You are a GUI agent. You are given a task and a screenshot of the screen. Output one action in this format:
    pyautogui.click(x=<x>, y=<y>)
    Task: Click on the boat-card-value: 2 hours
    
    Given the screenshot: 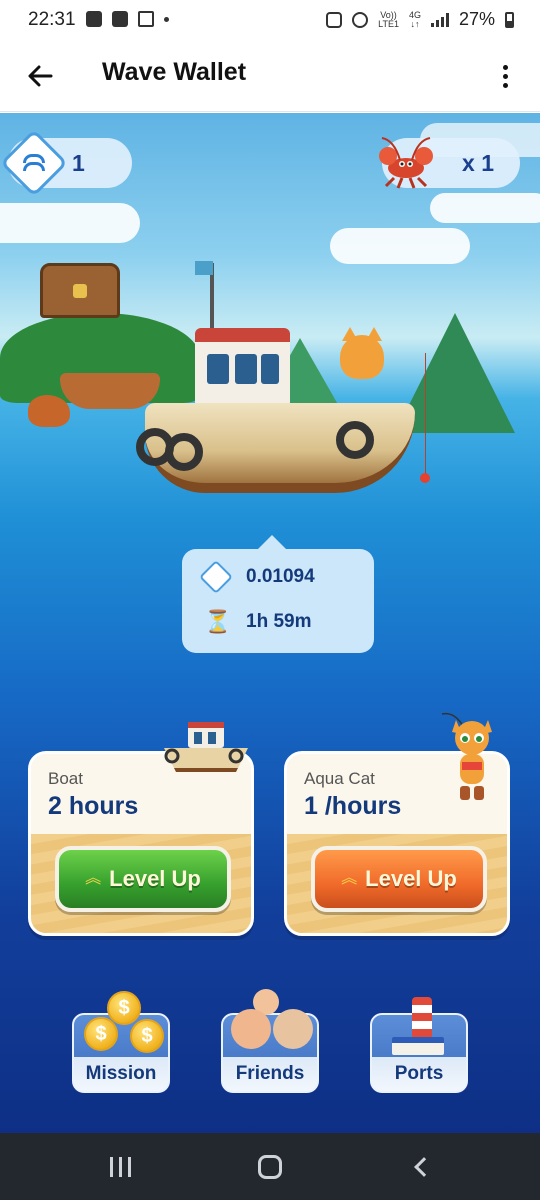 What is the action you would take?
    pyautogui.click(x=93, y=806)
    